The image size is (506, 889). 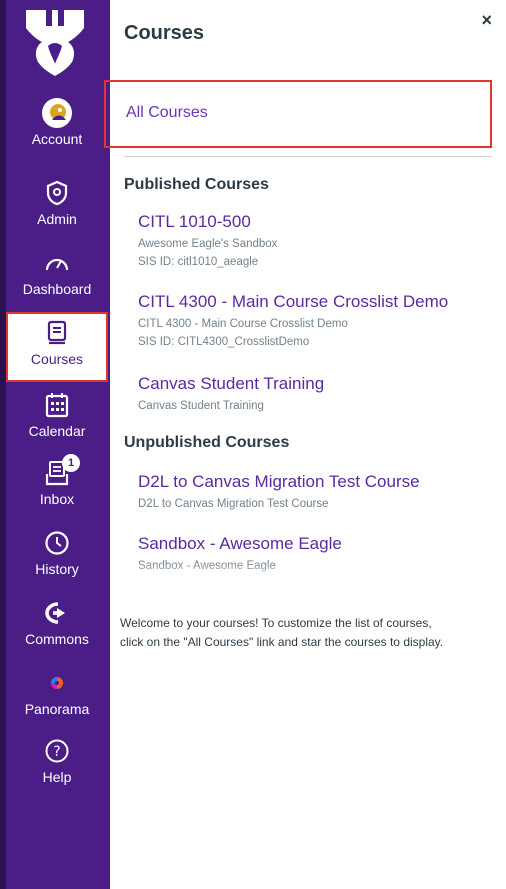 I want to click on nav-item-admin: Admin, so click(x=57, y=210).